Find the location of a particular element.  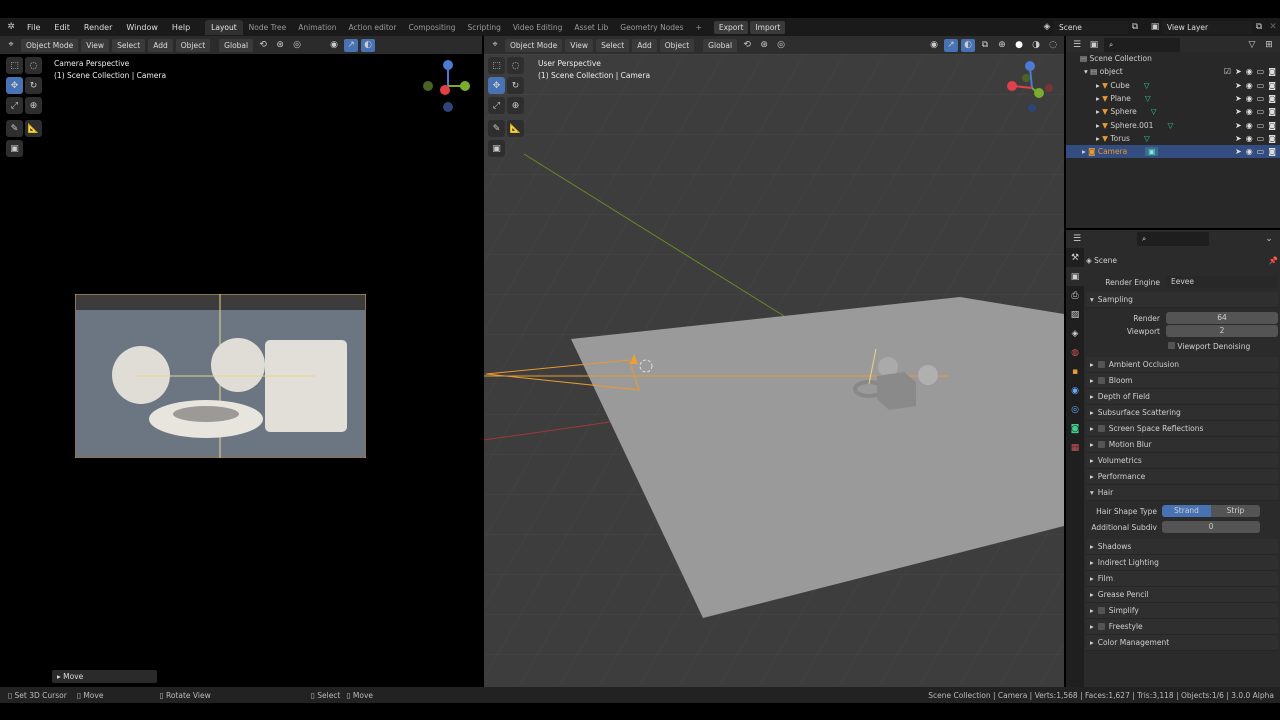

tab-scripting: Scripting is located at coordinates (483, 27).